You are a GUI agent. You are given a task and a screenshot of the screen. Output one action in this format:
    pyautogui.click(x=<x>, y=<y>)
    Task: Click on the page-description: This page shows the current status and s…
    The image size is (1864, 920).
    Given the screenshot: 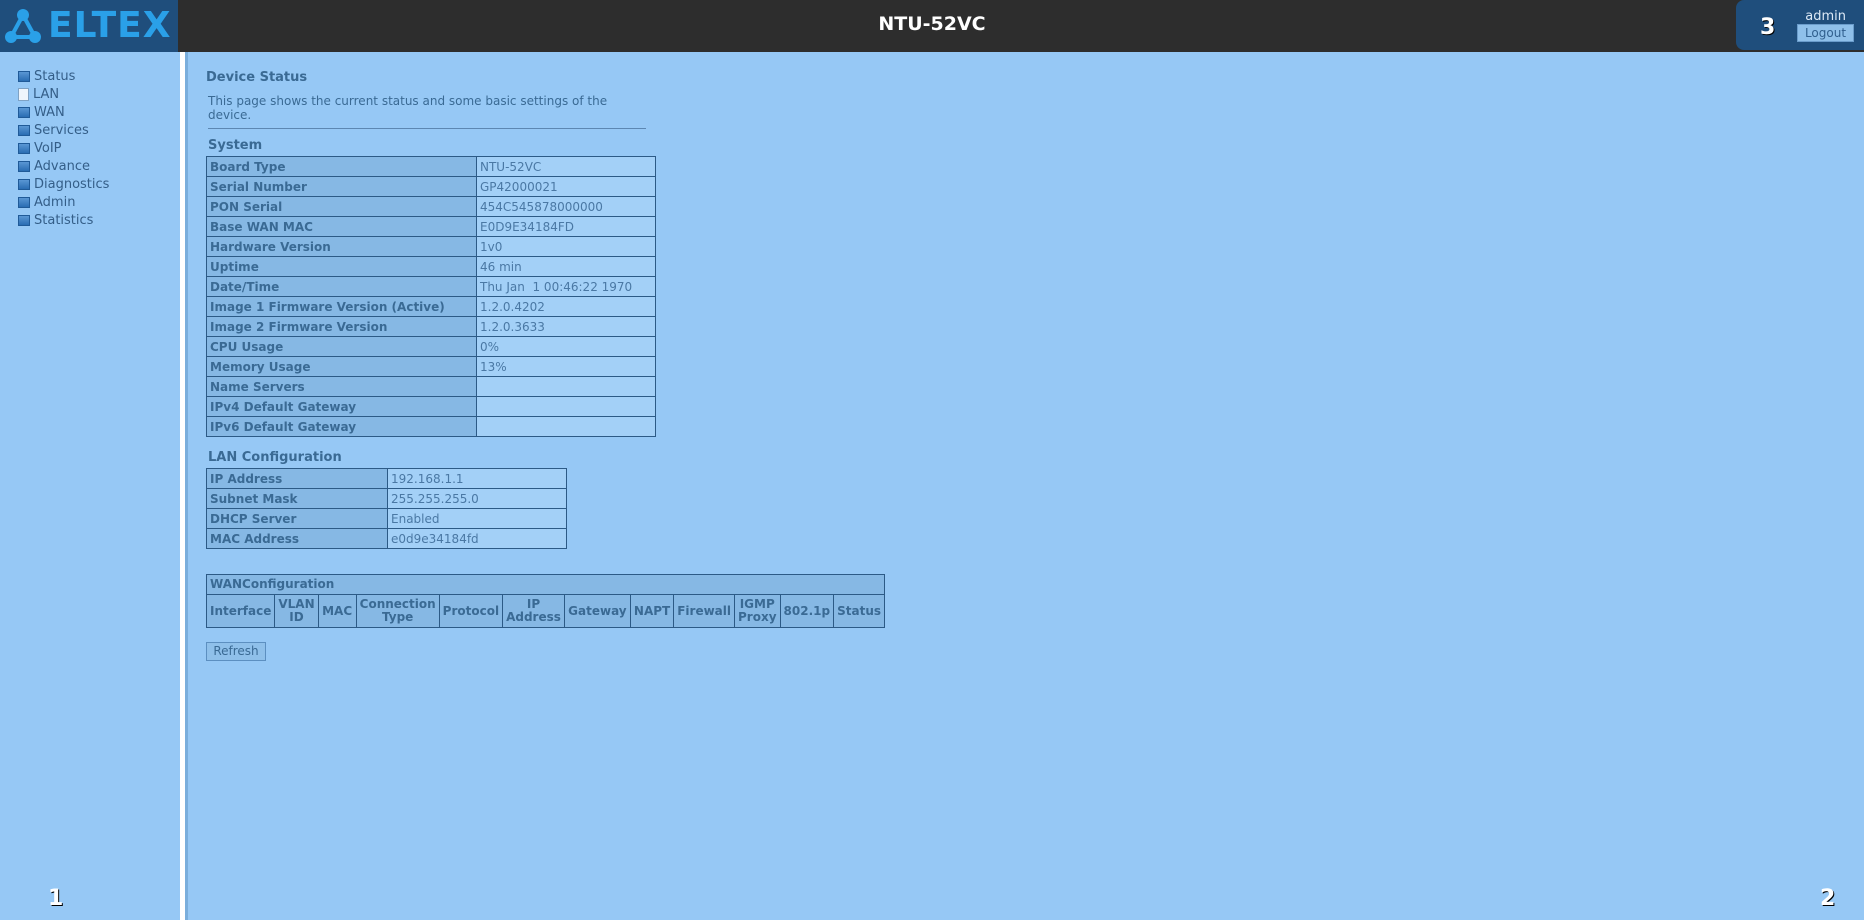 What is the action you would take?
    pyautogui.click(x=427, y=111)
    